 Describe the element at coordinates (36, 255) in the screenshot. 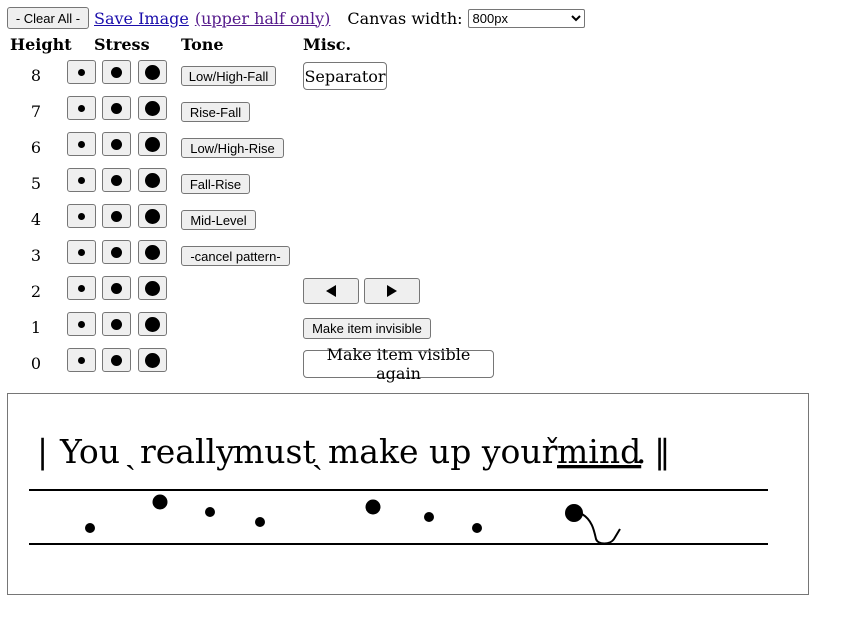

I see `height-label-3: 3` at that location.